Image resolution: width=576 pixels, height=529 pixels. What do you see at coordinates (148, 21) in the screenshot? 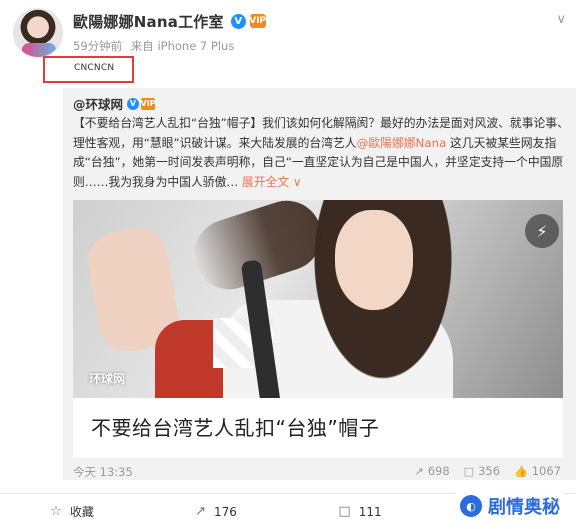
I see `username: 歐陽娜娜Nana工作室` at bounding box center [148, 21].